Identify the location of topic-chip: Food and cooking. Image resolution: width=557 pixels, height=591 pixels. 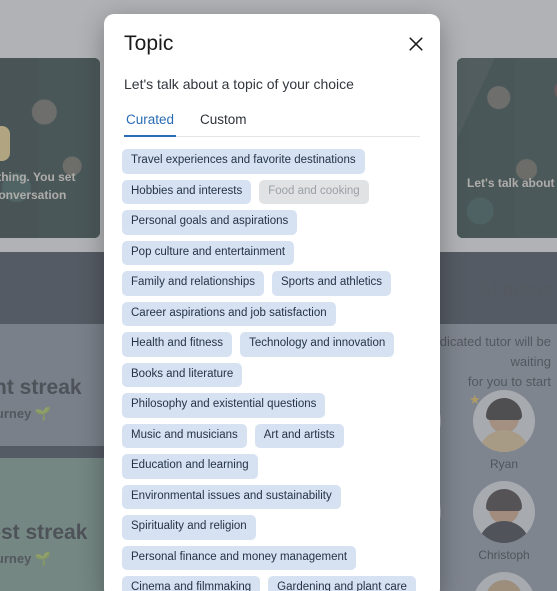
(314, 191).